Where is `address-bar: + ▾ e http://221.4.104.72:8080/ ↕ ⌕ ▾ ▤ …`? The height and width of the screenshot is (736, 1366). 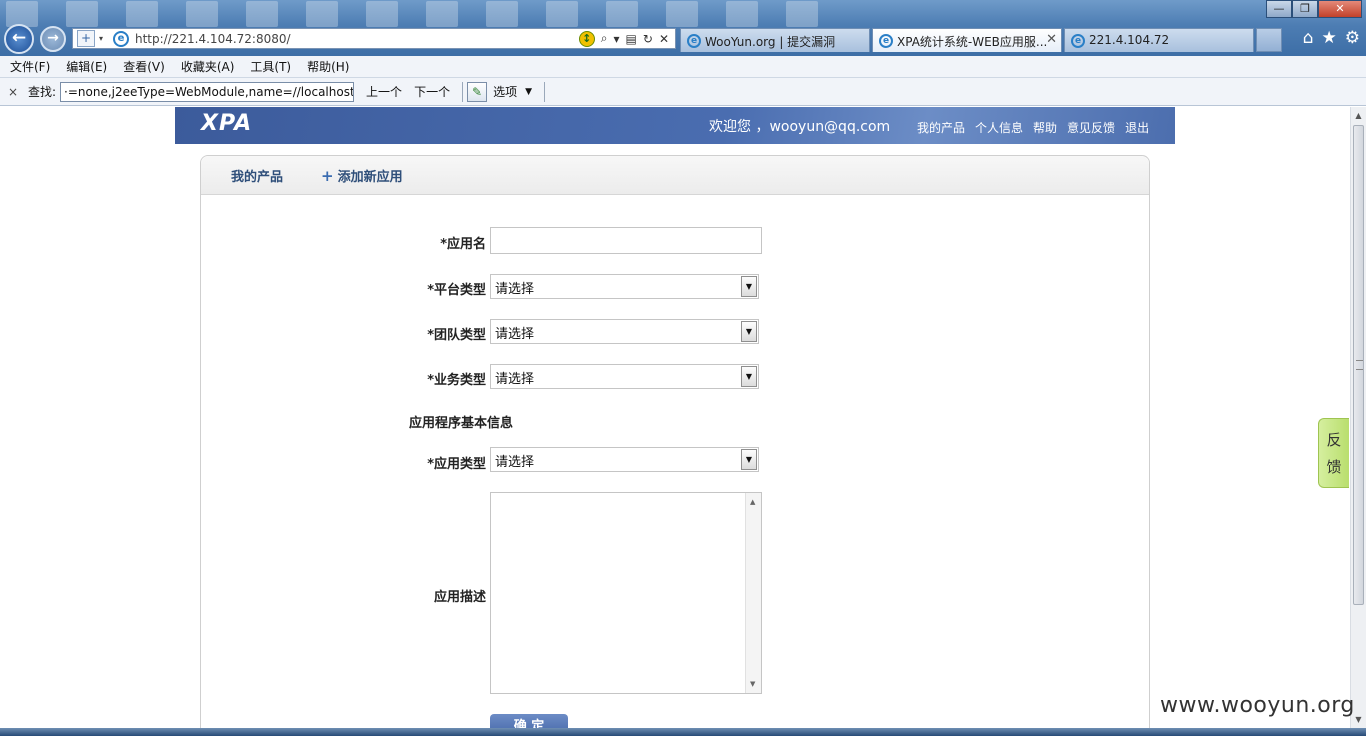
address-bar: + ▾ e http://221.4.104.72:8080/ ↕ ⌕ ▾ ▤ … is located at coordinates (374, 38).